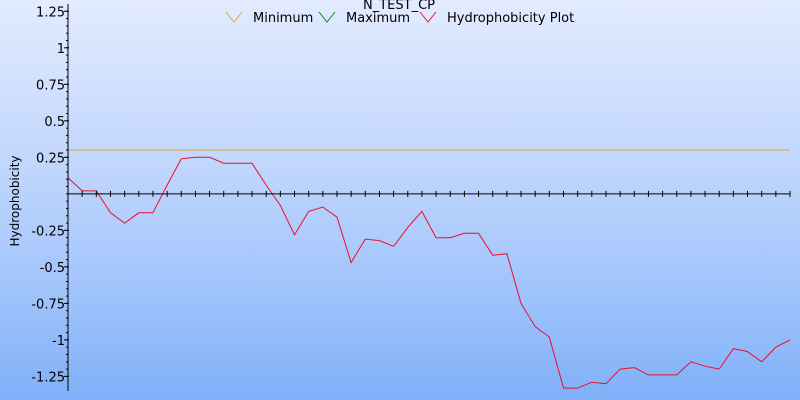 The image size is (800, 400). Describe the element at coordinates (399, 6) in the screenshot. I see `chart-title: N_TEST_CP` at that location.